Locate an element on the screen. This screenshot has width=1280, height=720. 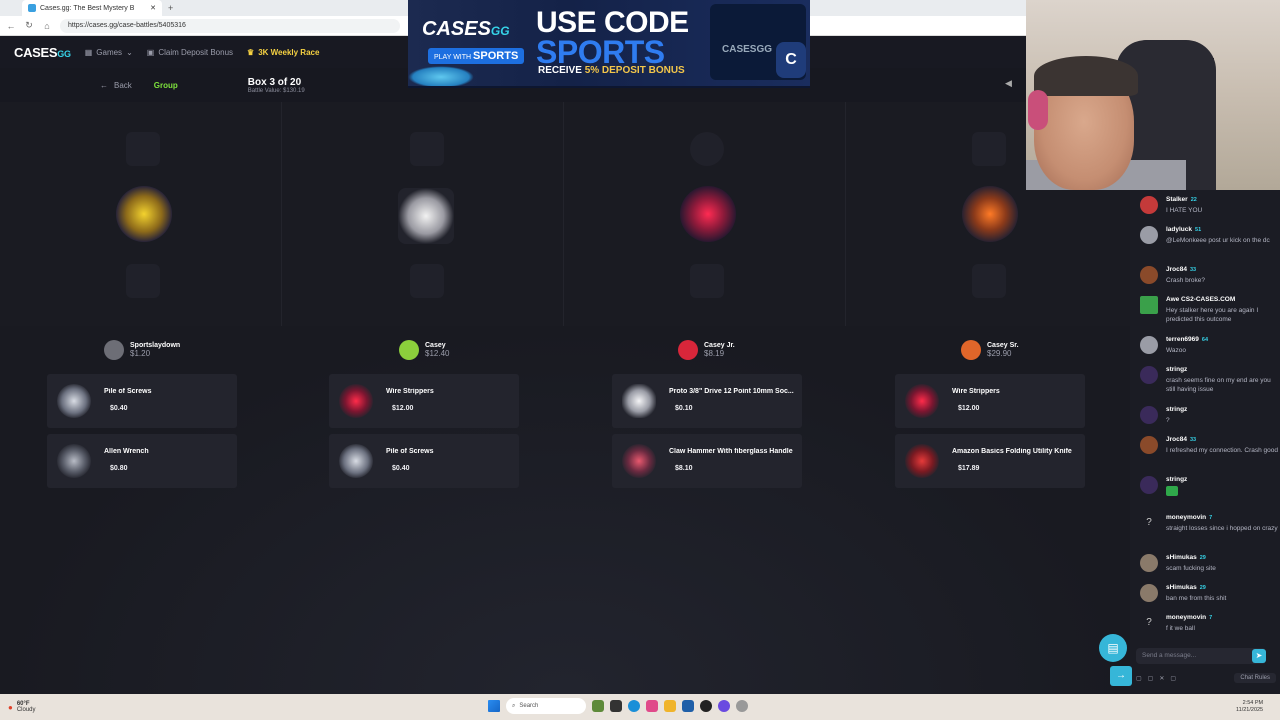
chat-user: ladyluck 51 is located at coordinates (1183, 229).